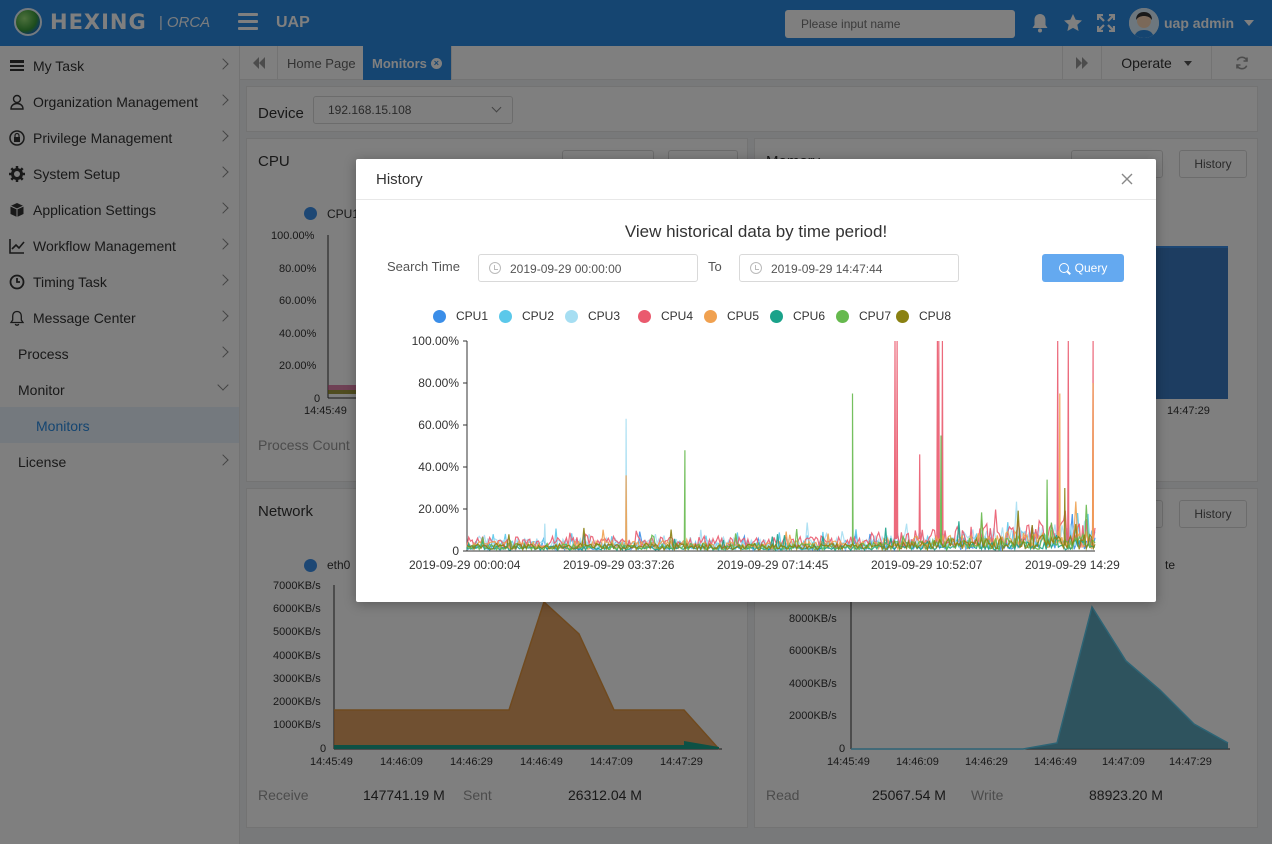 Image resolution: width=1272 pixels, height=844 pixels. I want to click on y-tick-label: 40.00%, so click(438, 467).